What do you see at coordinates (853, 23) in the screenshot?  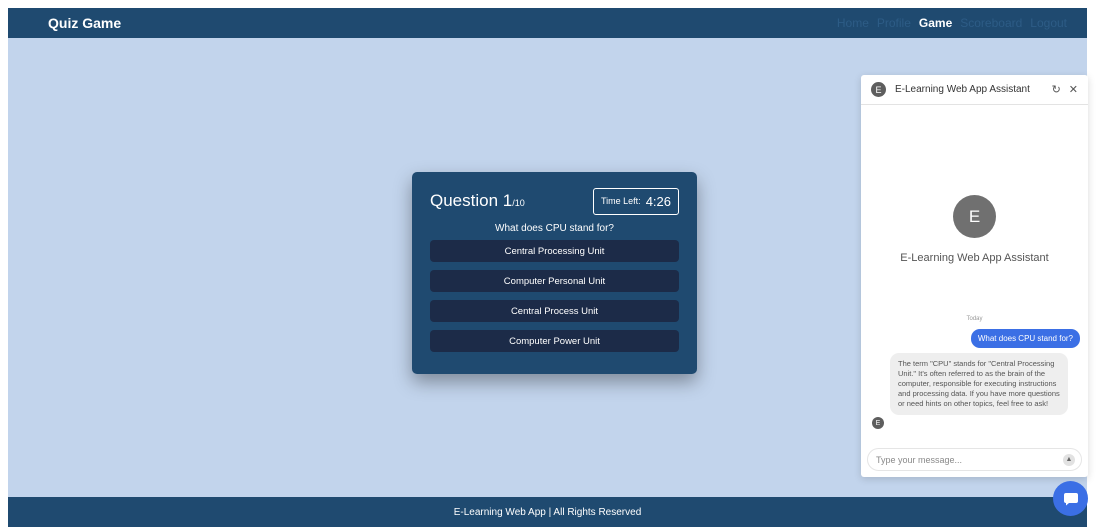 I see `nav-link-home: Home` at bounding box center [853, 23].